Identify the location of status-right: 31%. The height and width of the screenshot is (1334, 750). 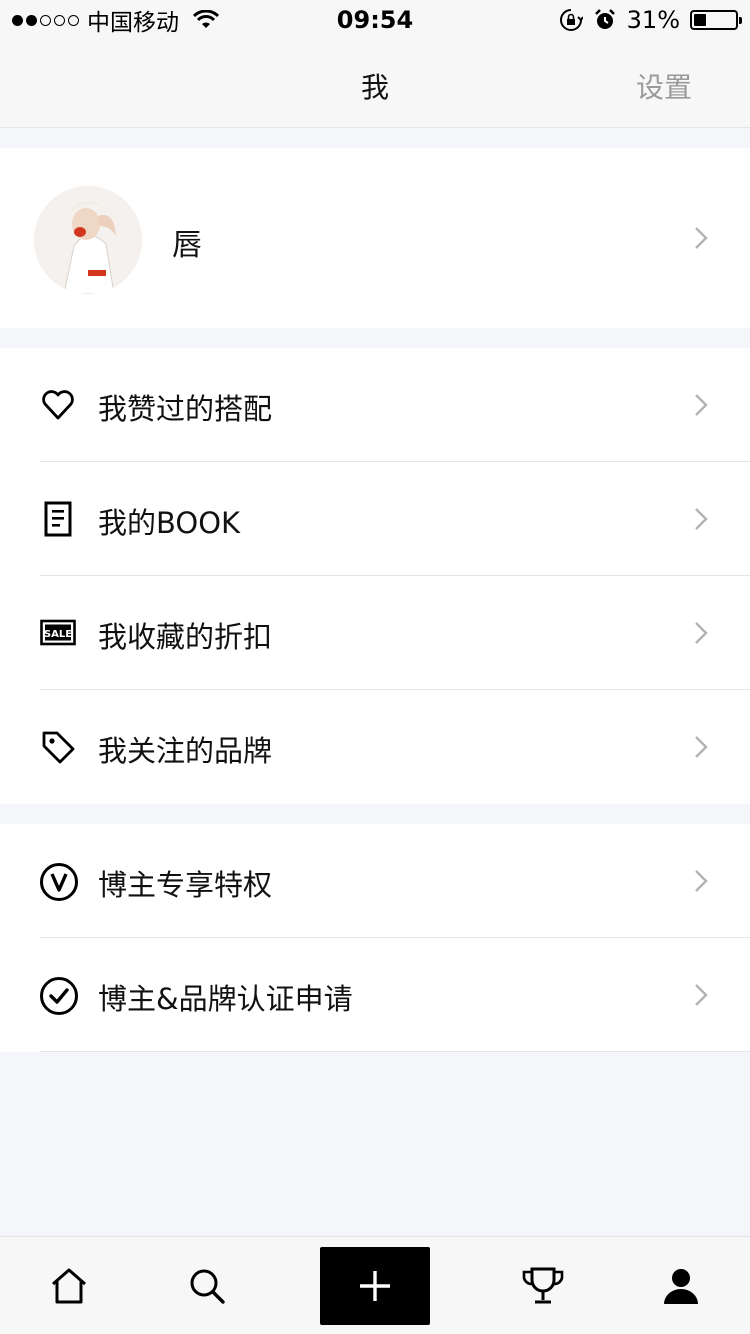
(650, 20).